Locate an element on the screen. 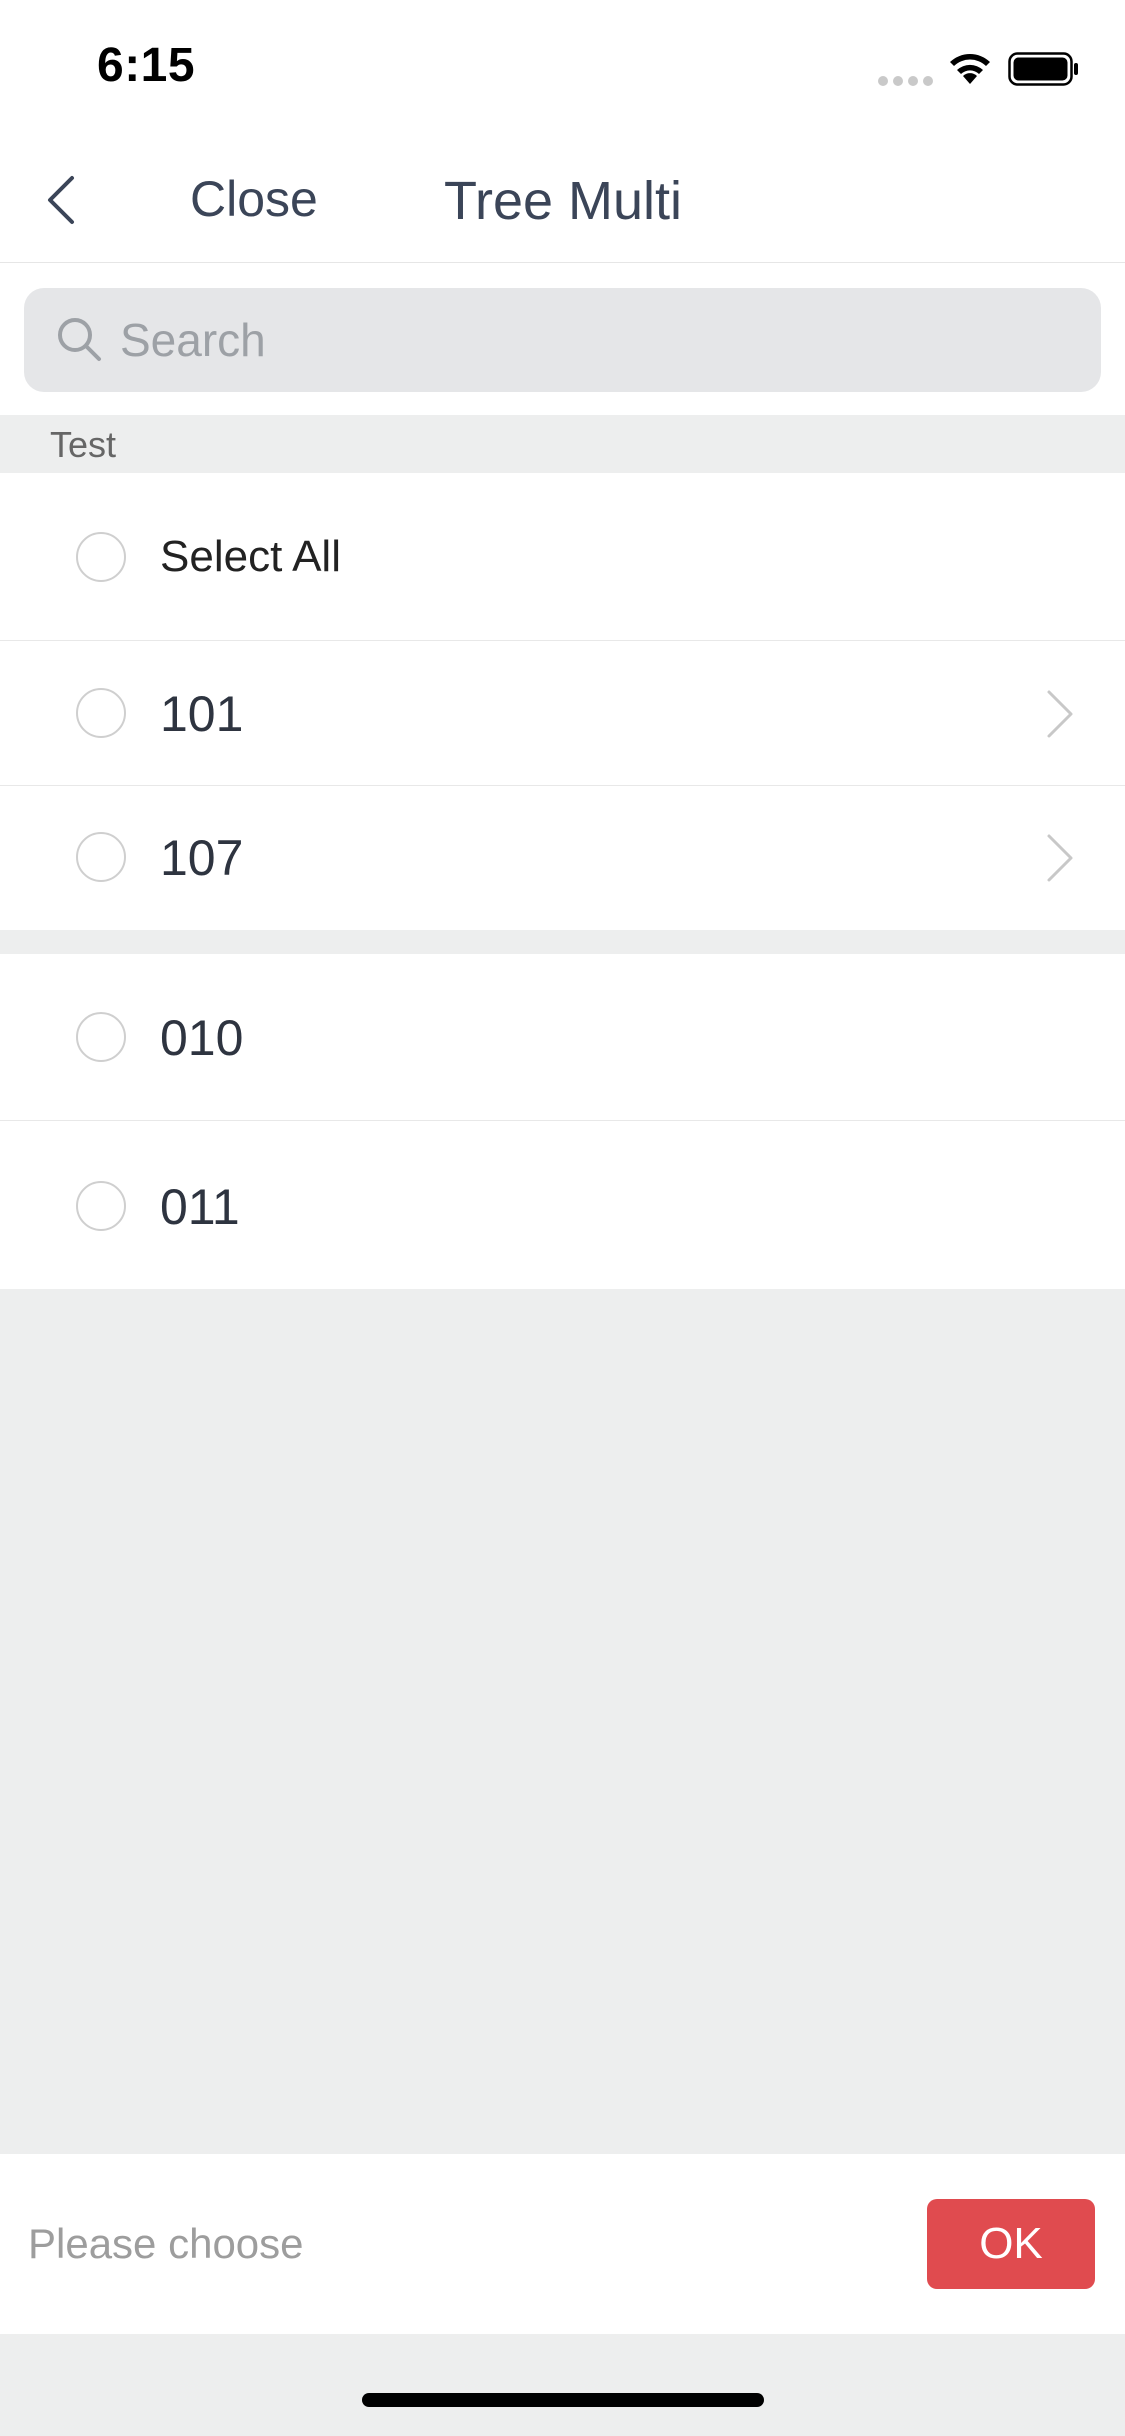 The height and width of the screenshot is (2436, 1125). item-label: 107 is located at coordinates (202, 858).